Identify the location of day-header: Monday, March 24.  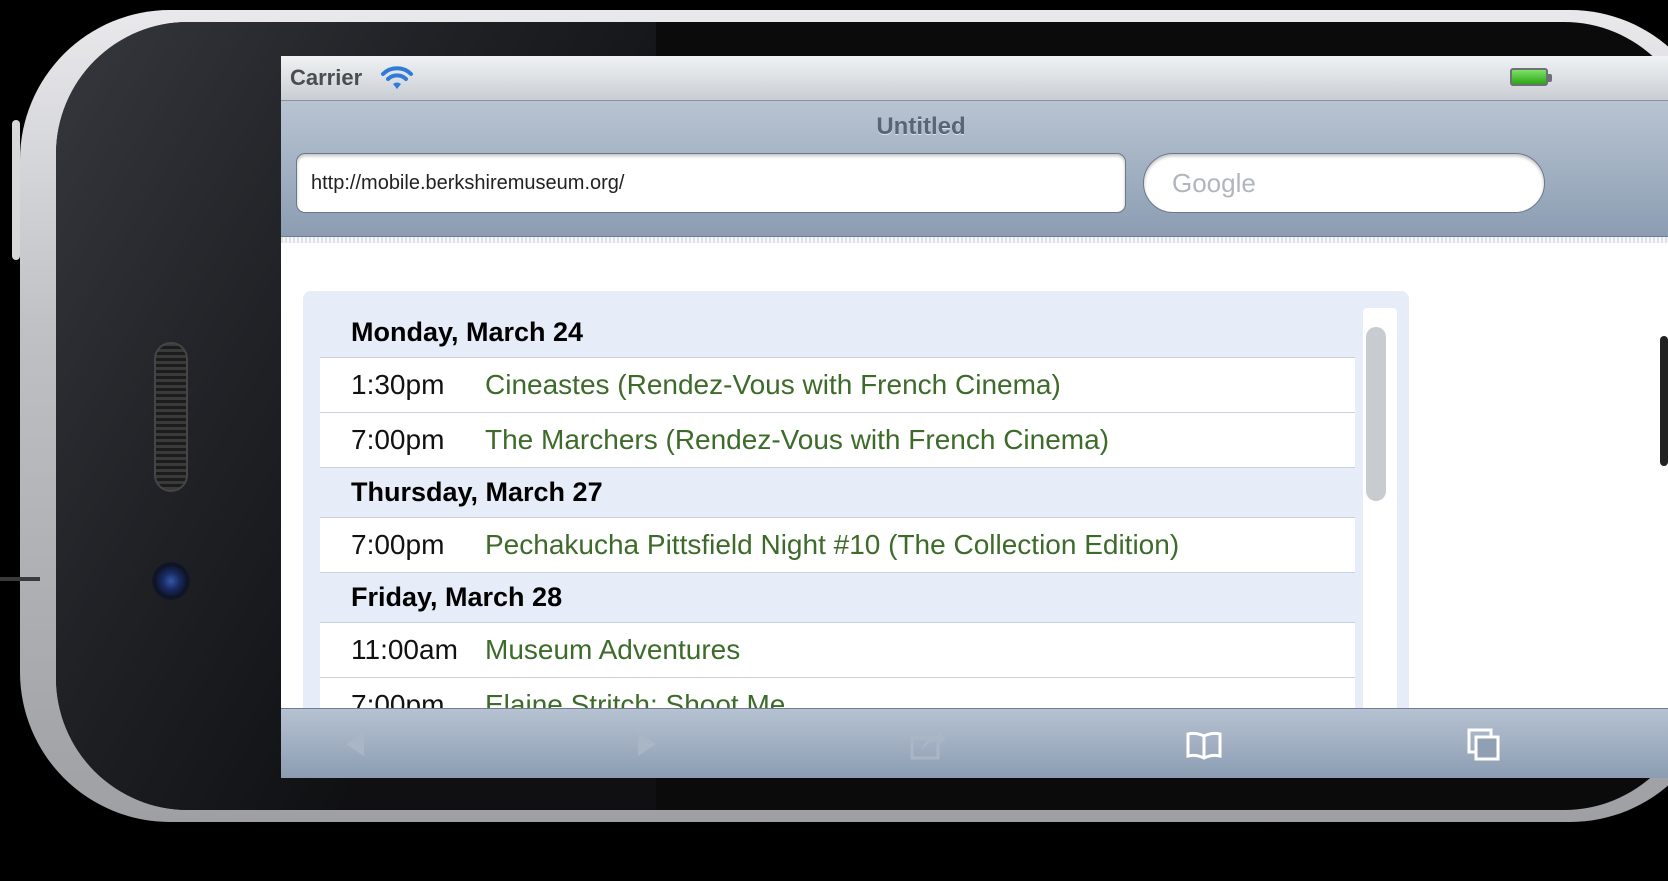
(837, 333).